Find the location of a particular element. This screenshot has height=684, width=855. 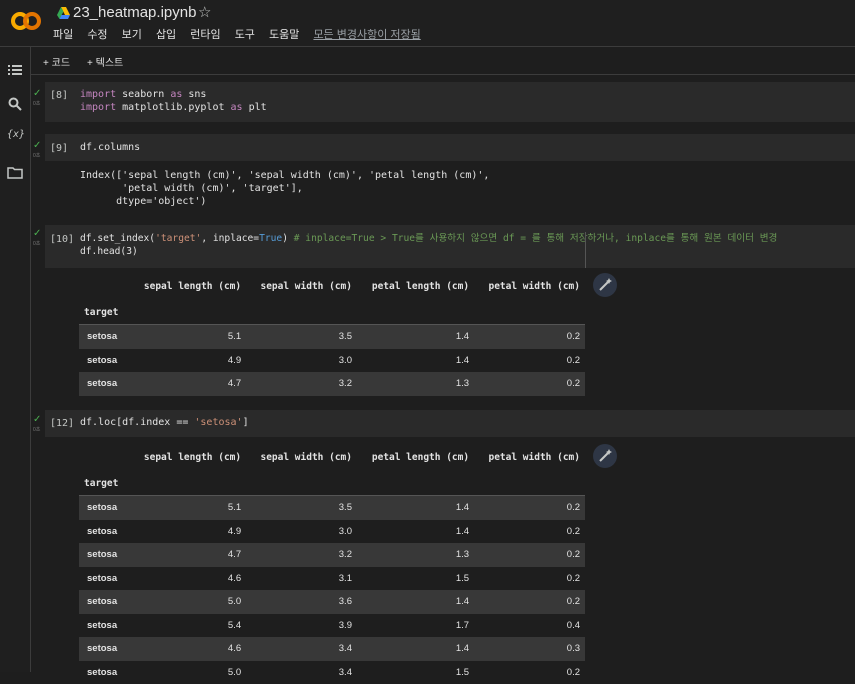

cell-divider is located at coordinates (585, 250).